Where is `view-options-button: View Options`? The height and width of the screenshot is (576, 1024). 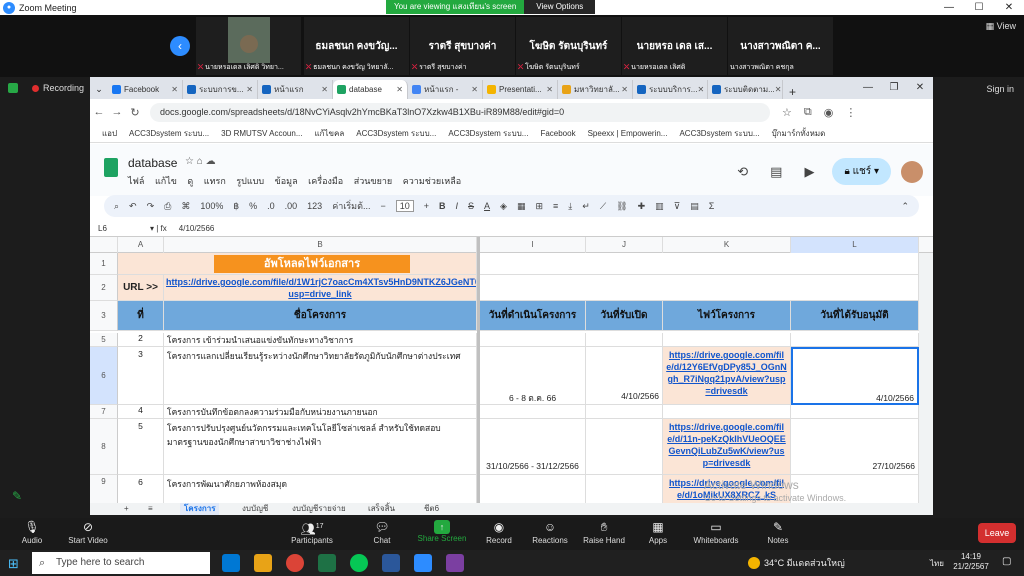 view-options-button: View Options is located at coordinates (560, 7).